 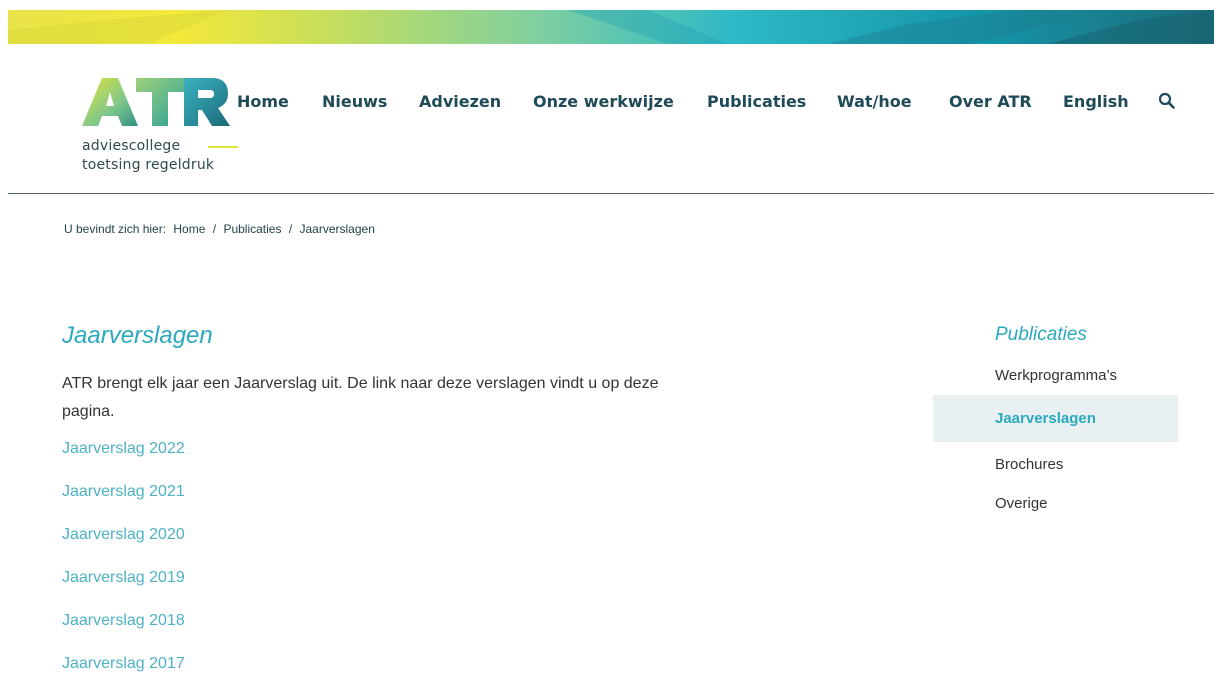 I want to click on list-item: Jaarverslag 2022, so click(x=123, y=461).